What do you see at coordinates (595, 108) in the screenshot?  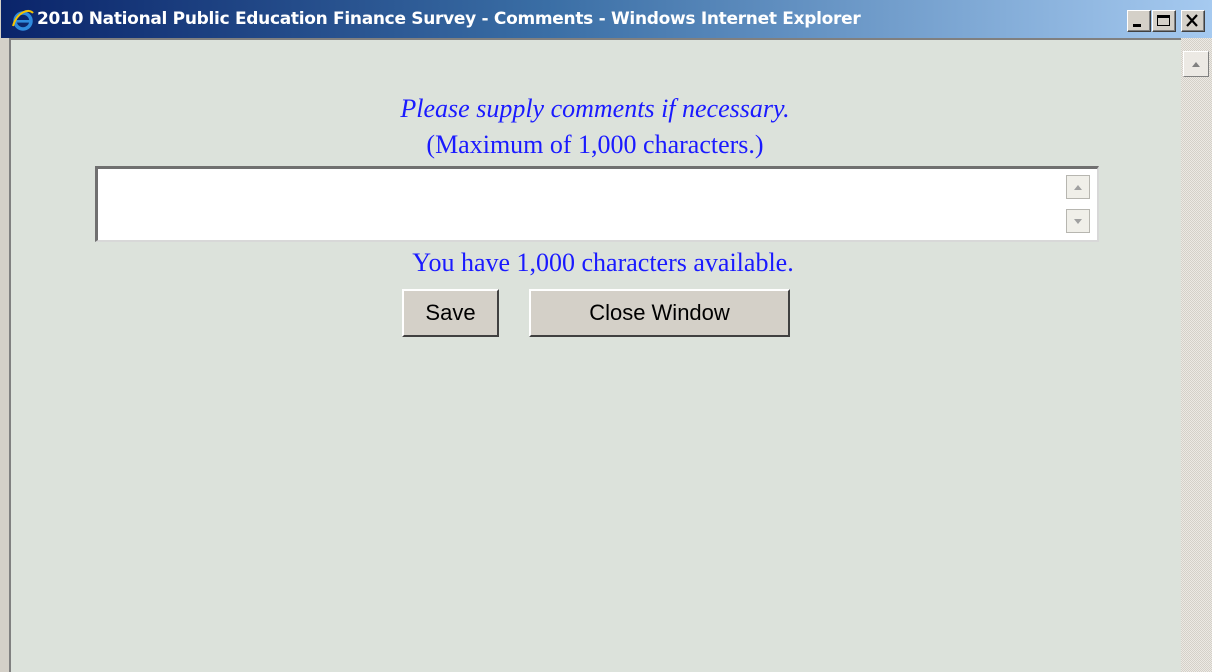 I see `instruction-text: Please supply comments if necessary.` at bounding box center [595, 108].